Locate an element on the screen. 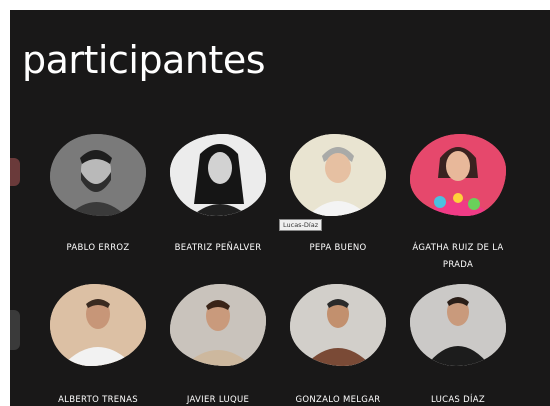 The width and height of the screenshot is (550, 406). participant-card: JAVIER LUQUE is located at coordinates (218, 345).